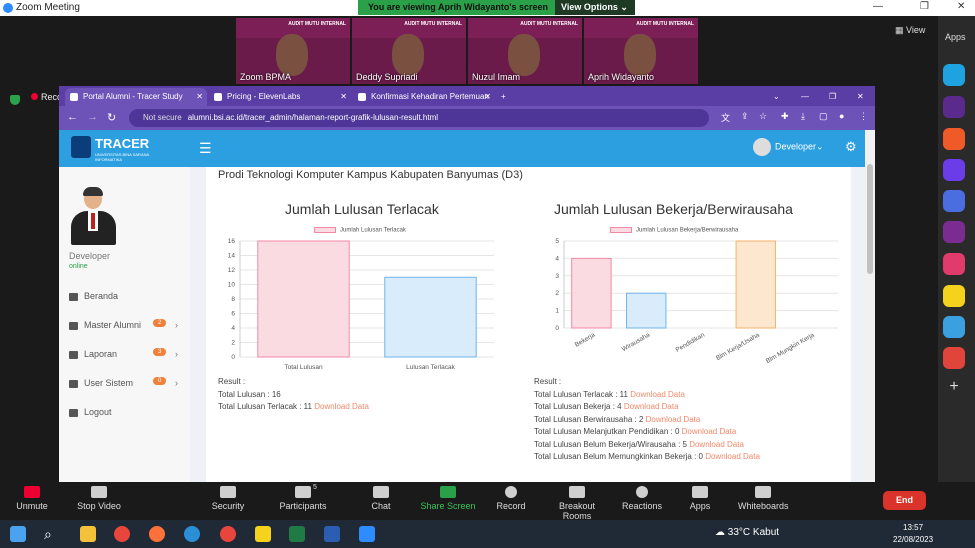  What do you see at coordinates (111, 117) in the screenshot?
I see `reload-icon: ↻` at bounding box center [111, 117].